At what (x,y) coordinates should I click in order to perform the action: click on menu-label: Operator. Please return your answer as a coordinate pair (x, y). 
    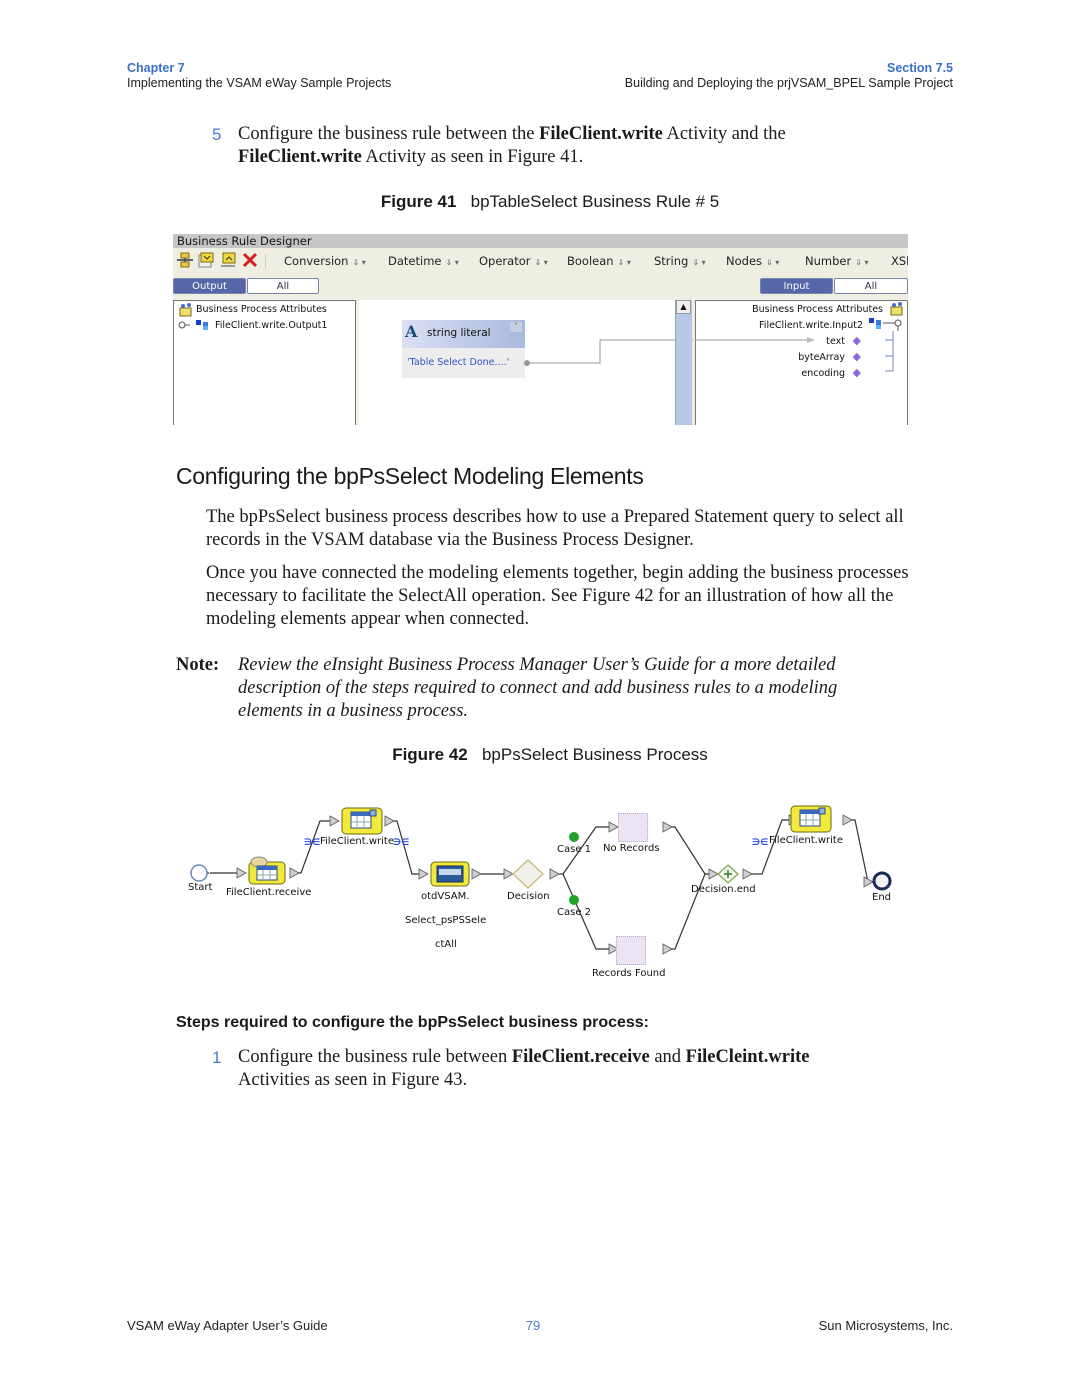
    Looking at the image, I should click on (505, 261).